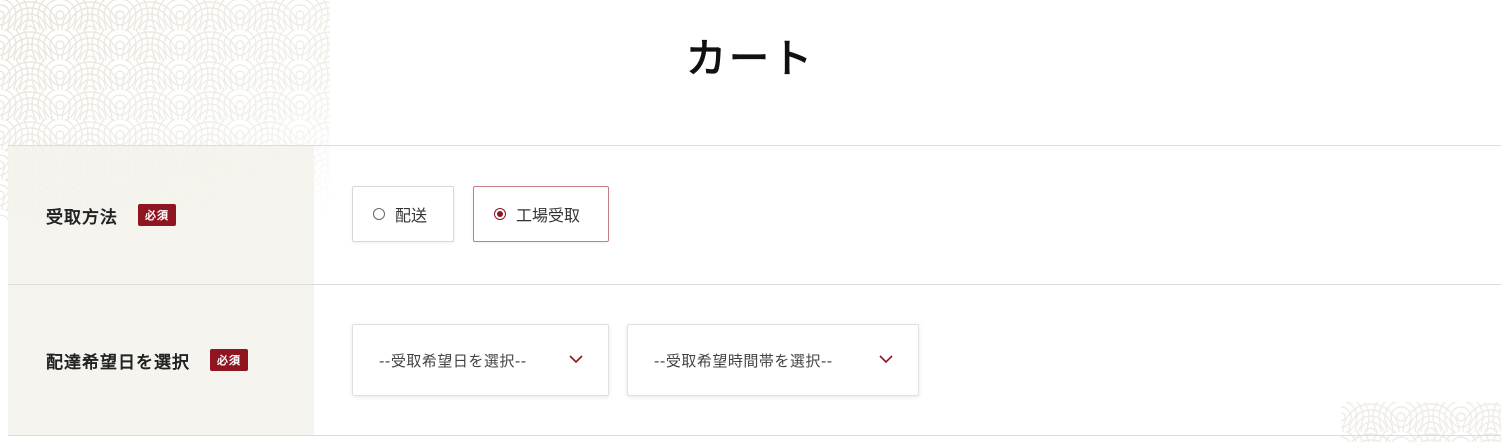 This screenshot has width=1501, height=442. I want to click on radio-label-factory-pickup: 工場受取, so click(548, 215).